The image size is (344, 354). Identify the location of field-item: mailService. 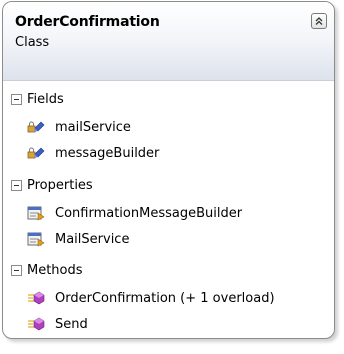
(79, 127).